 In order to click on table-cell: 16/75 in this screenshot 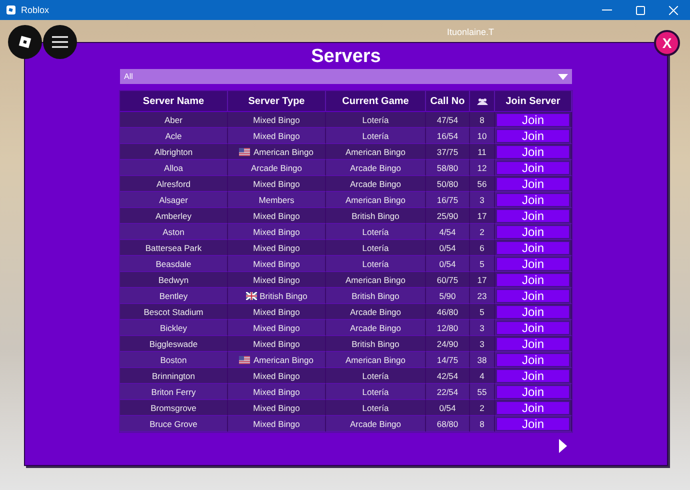, I will do `click(448, 200)`.